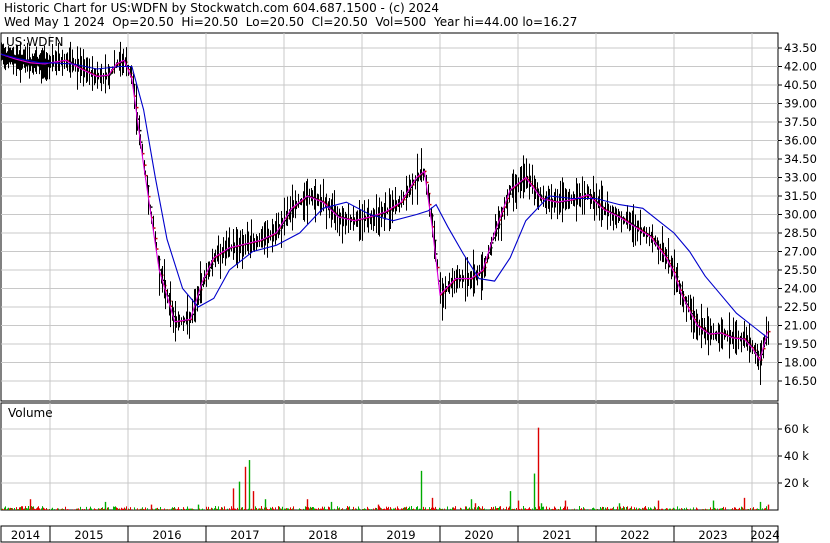  What do you see at coordinates (400, 535) in the screenshot?
I see `year-label: 2019` at bounding box center [400, 535].